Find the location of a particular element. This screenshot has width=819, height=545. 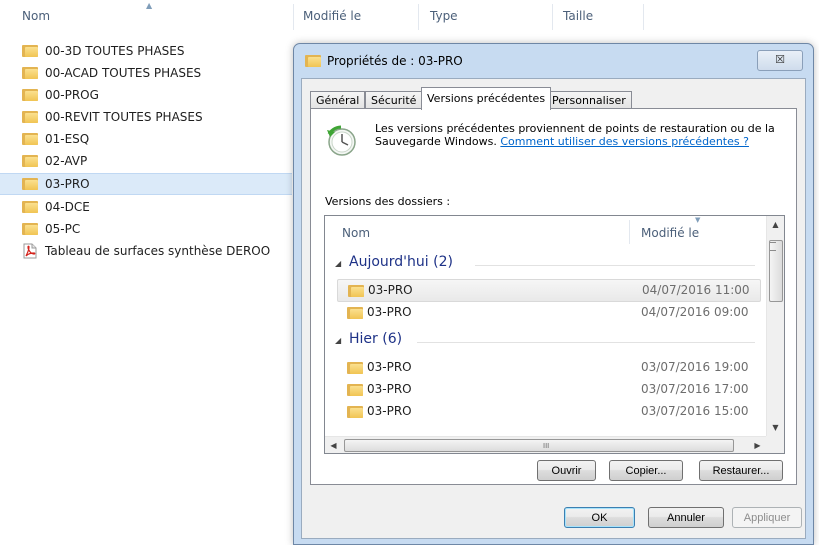

scroll-thumb: III is located at coordinates (539, 445).